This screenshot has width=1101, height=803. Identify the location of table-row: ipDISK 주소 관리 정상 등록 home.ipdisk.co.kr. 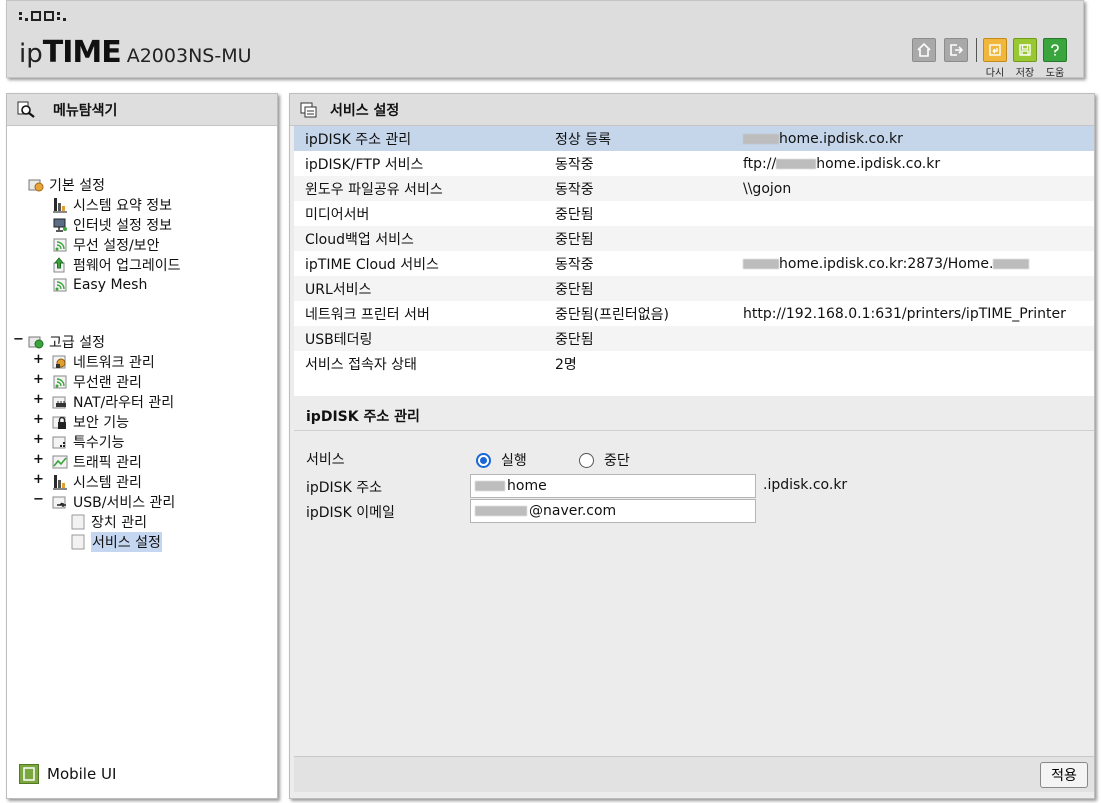
(694, 138).